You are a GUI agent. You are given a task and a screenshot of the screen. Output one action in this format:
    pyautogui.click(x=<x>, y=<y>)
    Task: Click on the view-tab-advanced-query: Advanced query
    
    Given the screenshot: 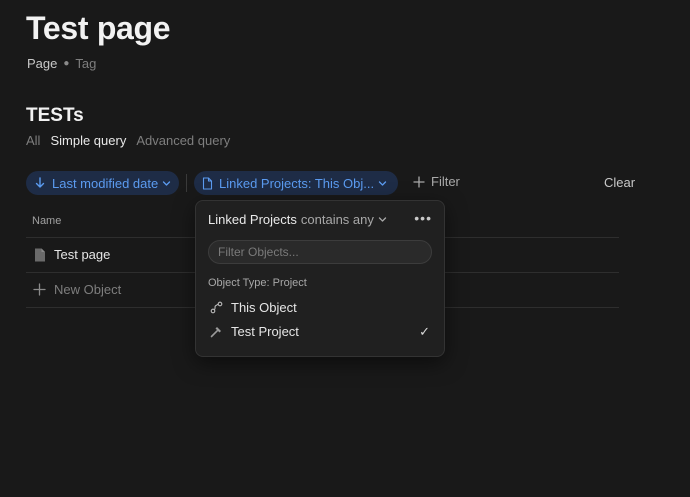 What is the action you would take?
    pyautogui.click(x=183, y=140)
    